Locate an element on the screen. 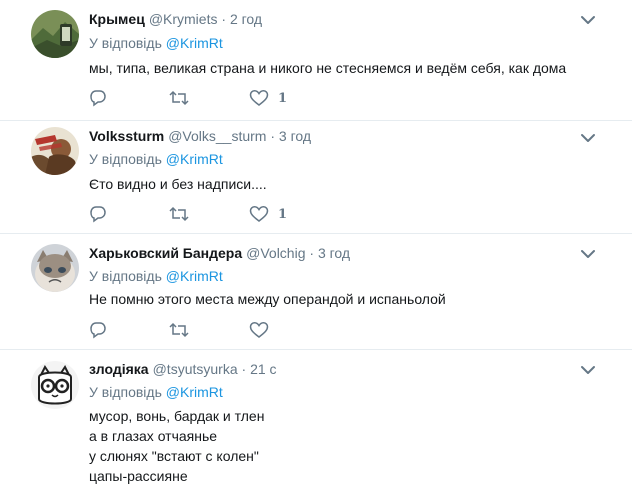 This screenshot has height=489, width=632. username: @Volchig is located at coordinates (275, 253).